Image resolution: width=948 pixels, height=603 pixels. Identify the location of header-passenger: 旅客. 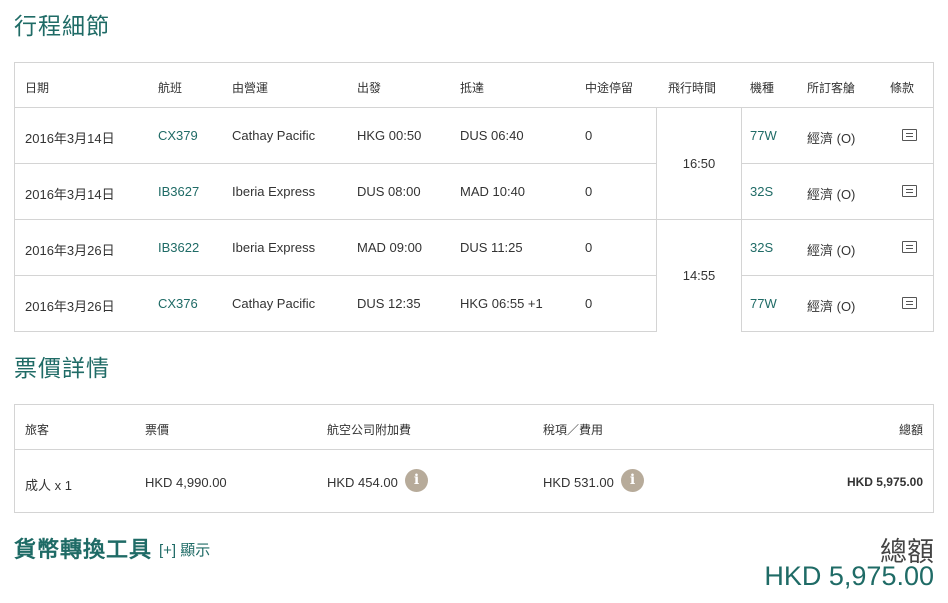
(37, 430).